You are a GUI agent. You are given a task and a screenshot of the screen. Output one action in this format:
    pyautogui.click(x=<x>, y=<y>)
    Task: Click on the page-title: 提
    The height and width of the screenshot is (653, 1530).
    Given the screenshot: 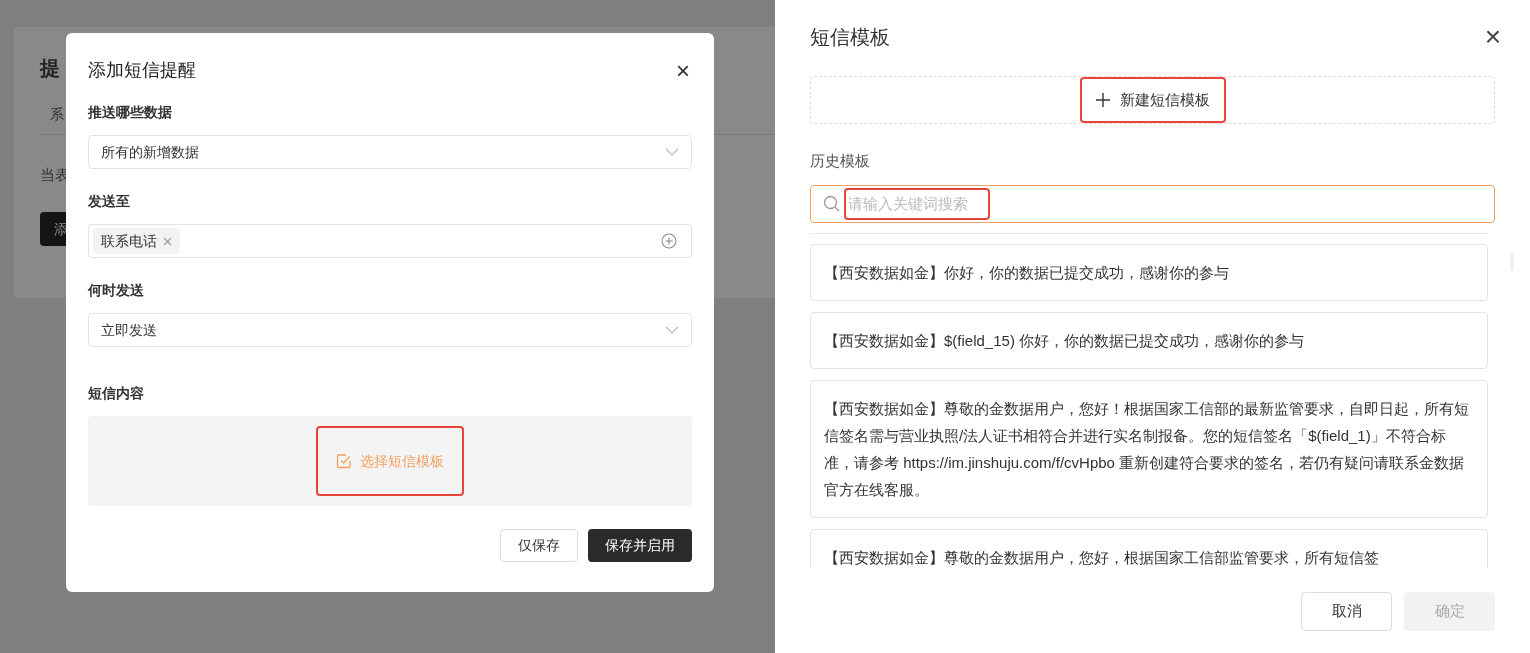 What is the action you would take?
    pyautogui.click(x=50, y=68)
    